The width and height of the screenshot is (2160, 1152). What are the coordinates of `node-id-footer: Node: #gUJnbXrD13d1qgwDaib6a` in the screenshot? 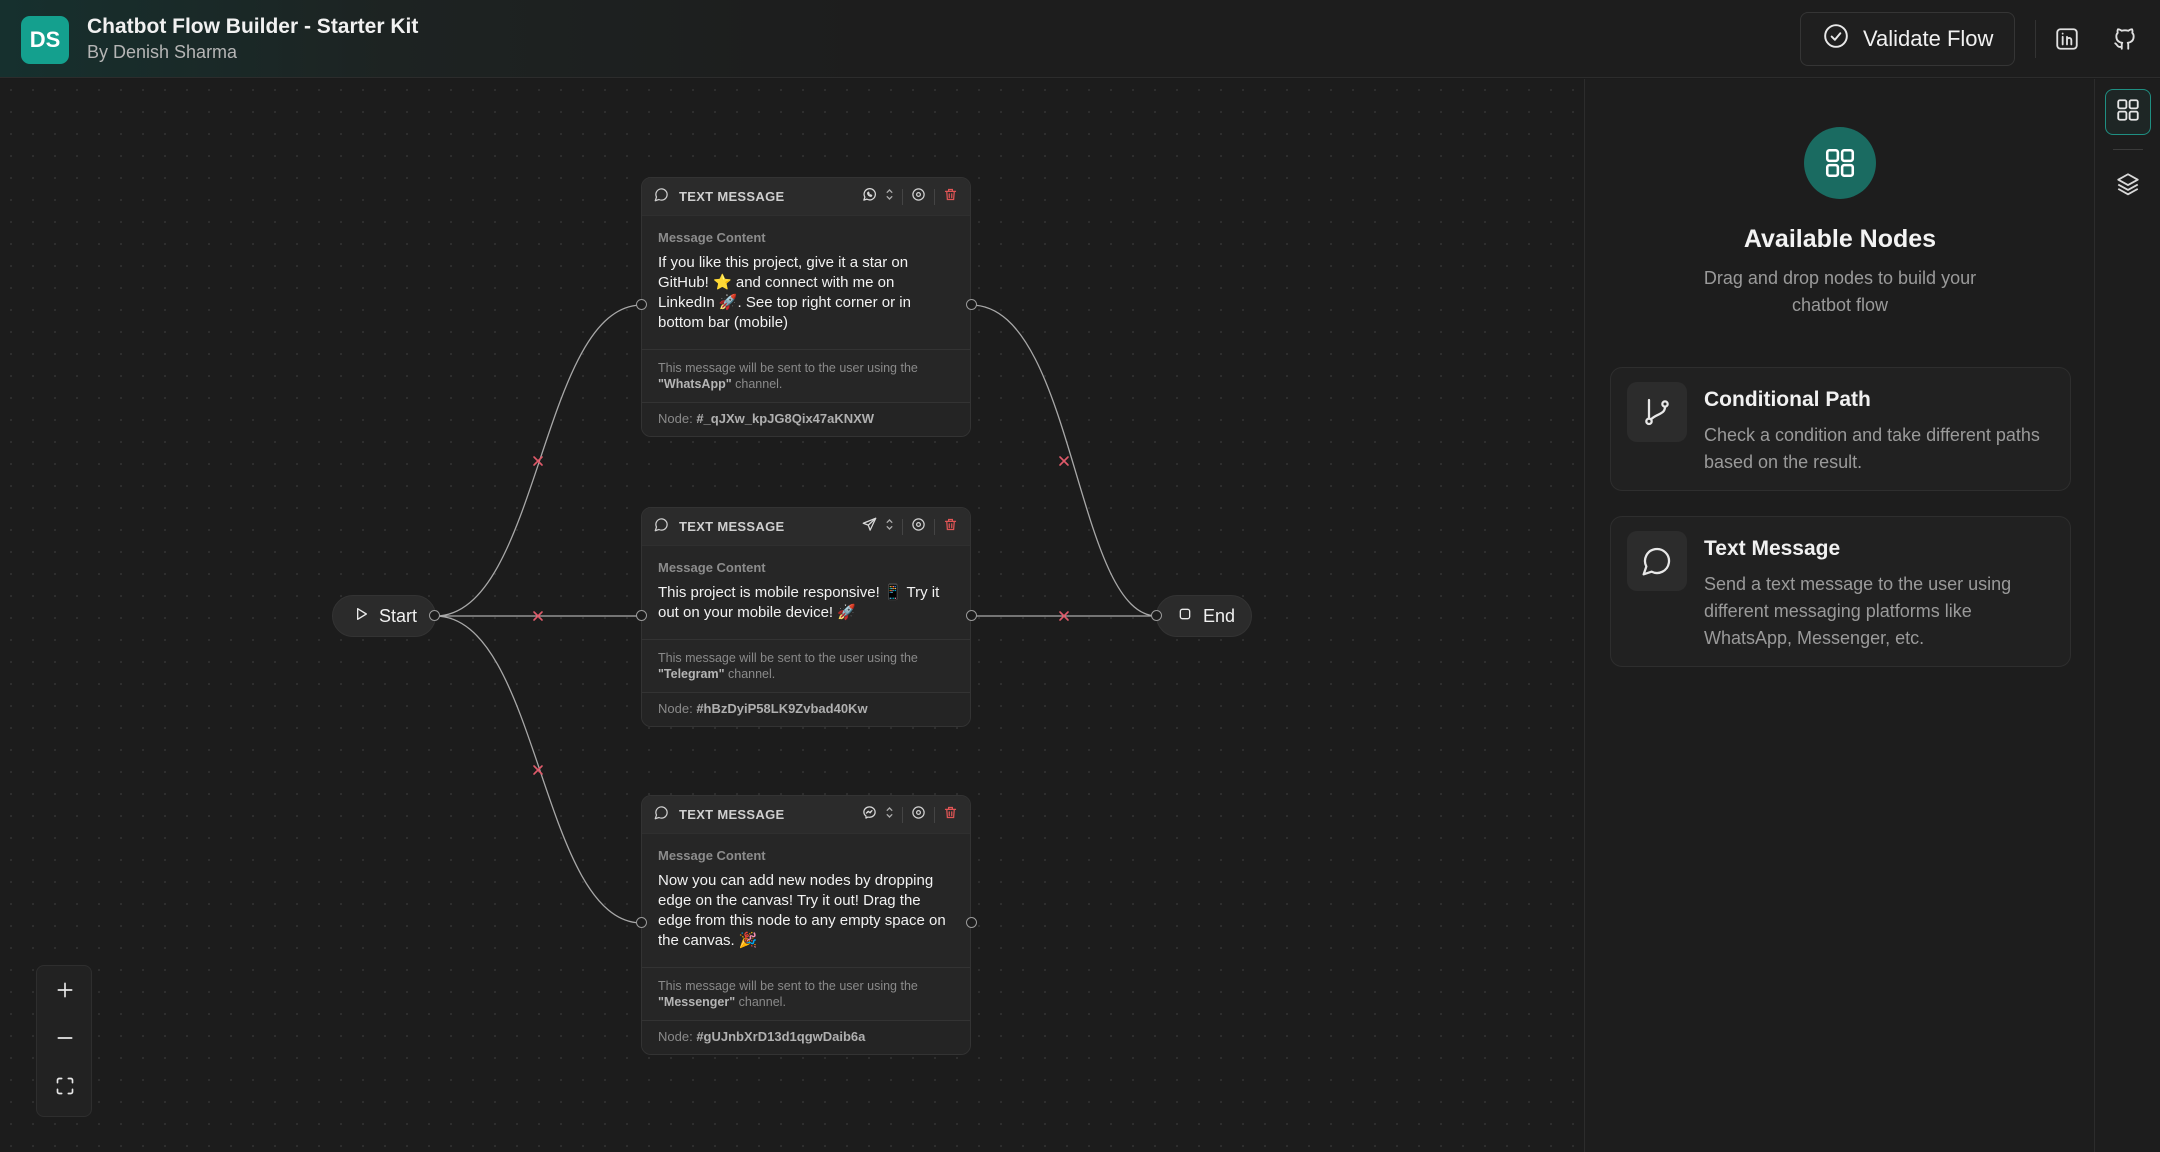 It's located at (806, 1037).